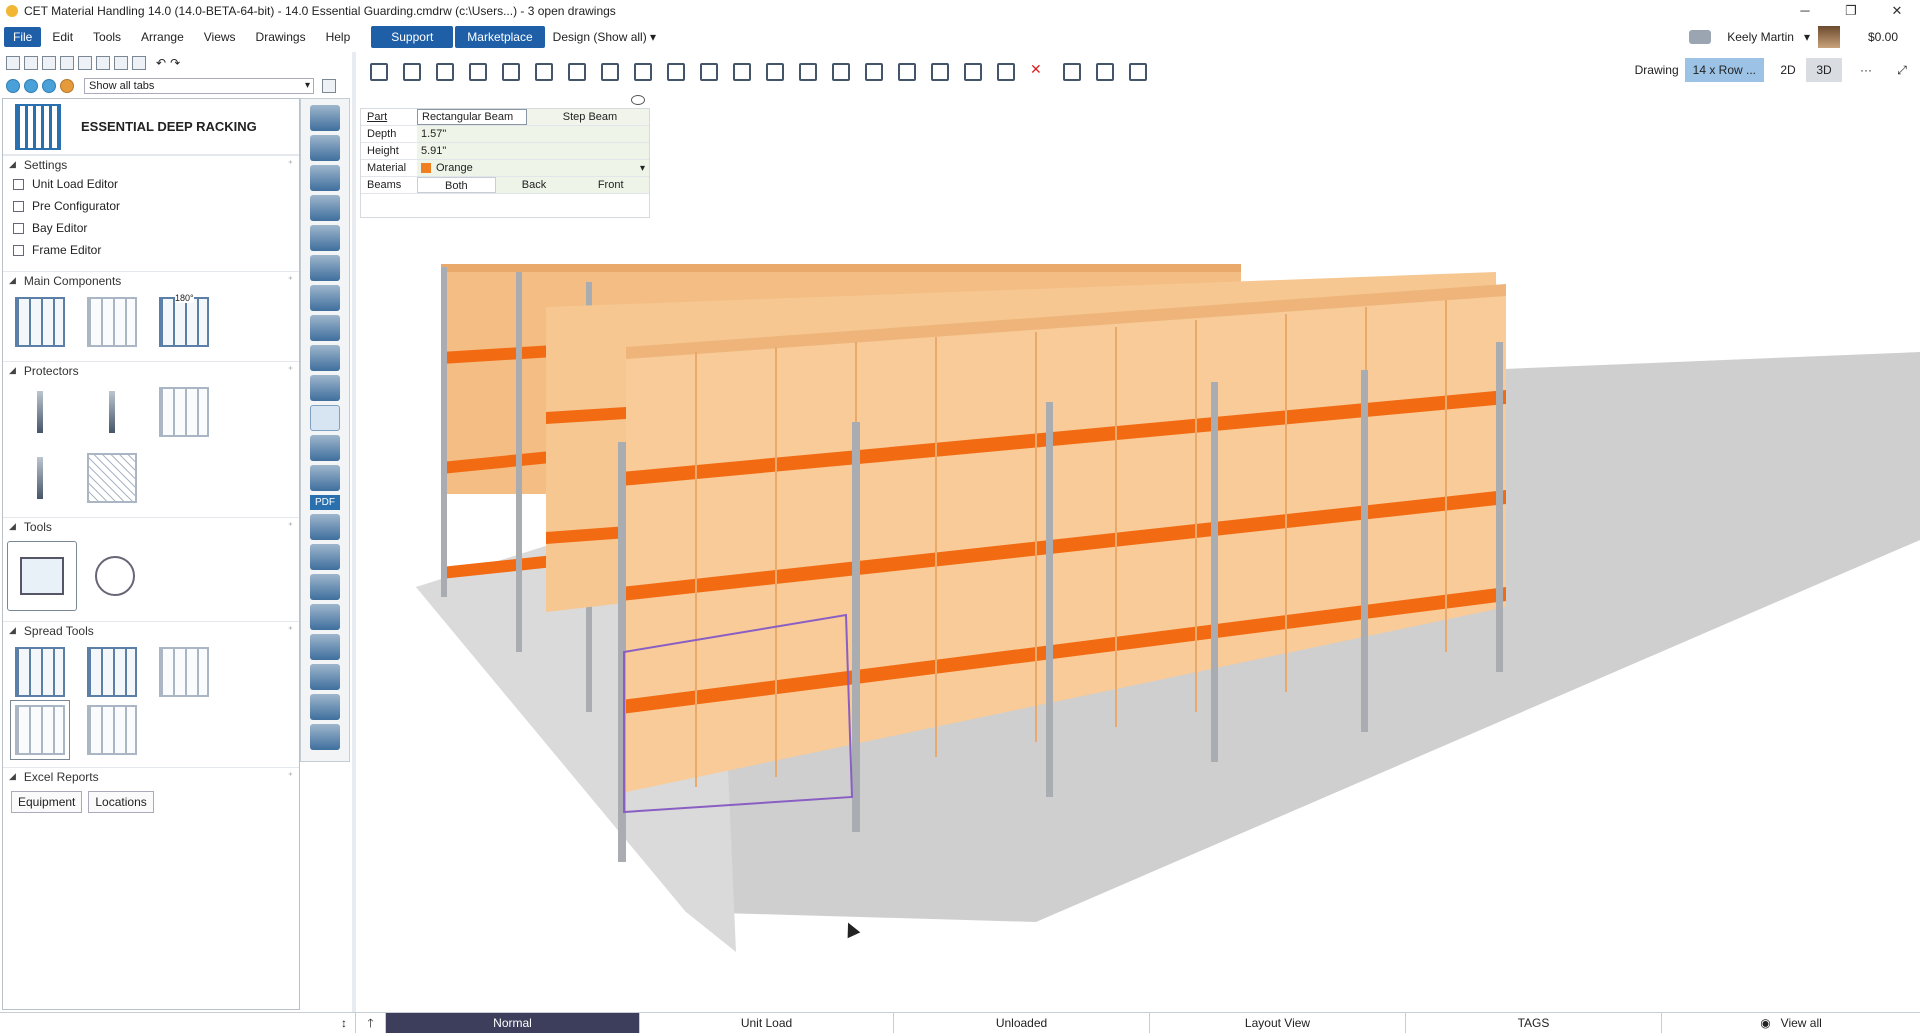  What do you see at coordinates (184, 412) in the screenshot?
I see `end-guard-icon` at bounding box center [184, 412].